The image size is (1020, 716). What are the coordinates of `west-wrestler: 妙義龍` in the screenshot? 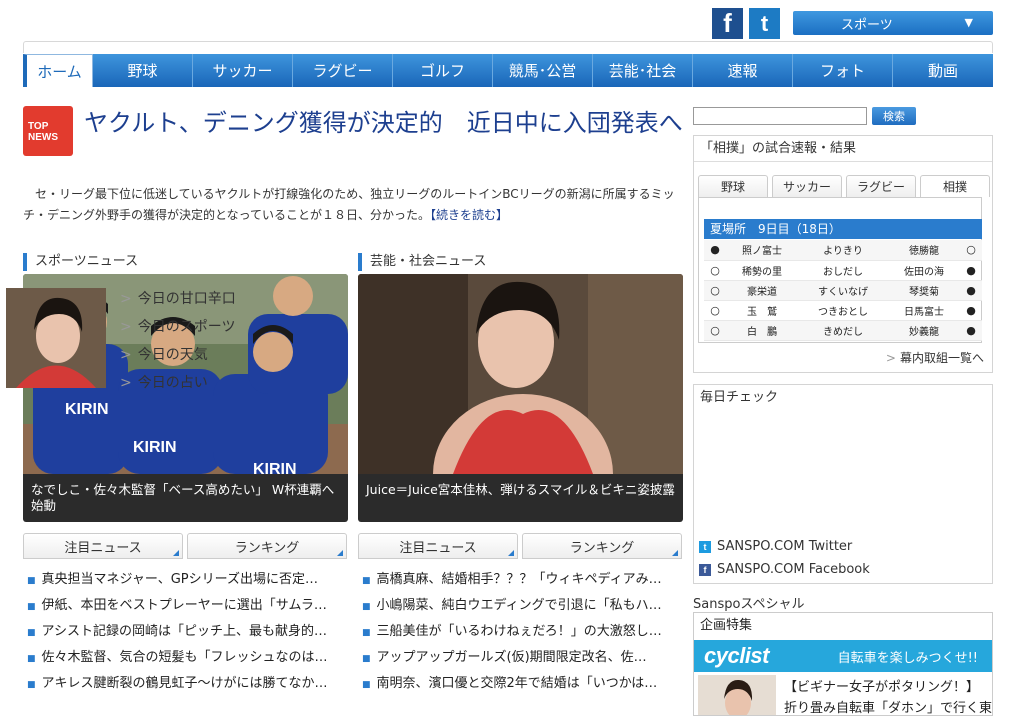 It's located at (924, 330).